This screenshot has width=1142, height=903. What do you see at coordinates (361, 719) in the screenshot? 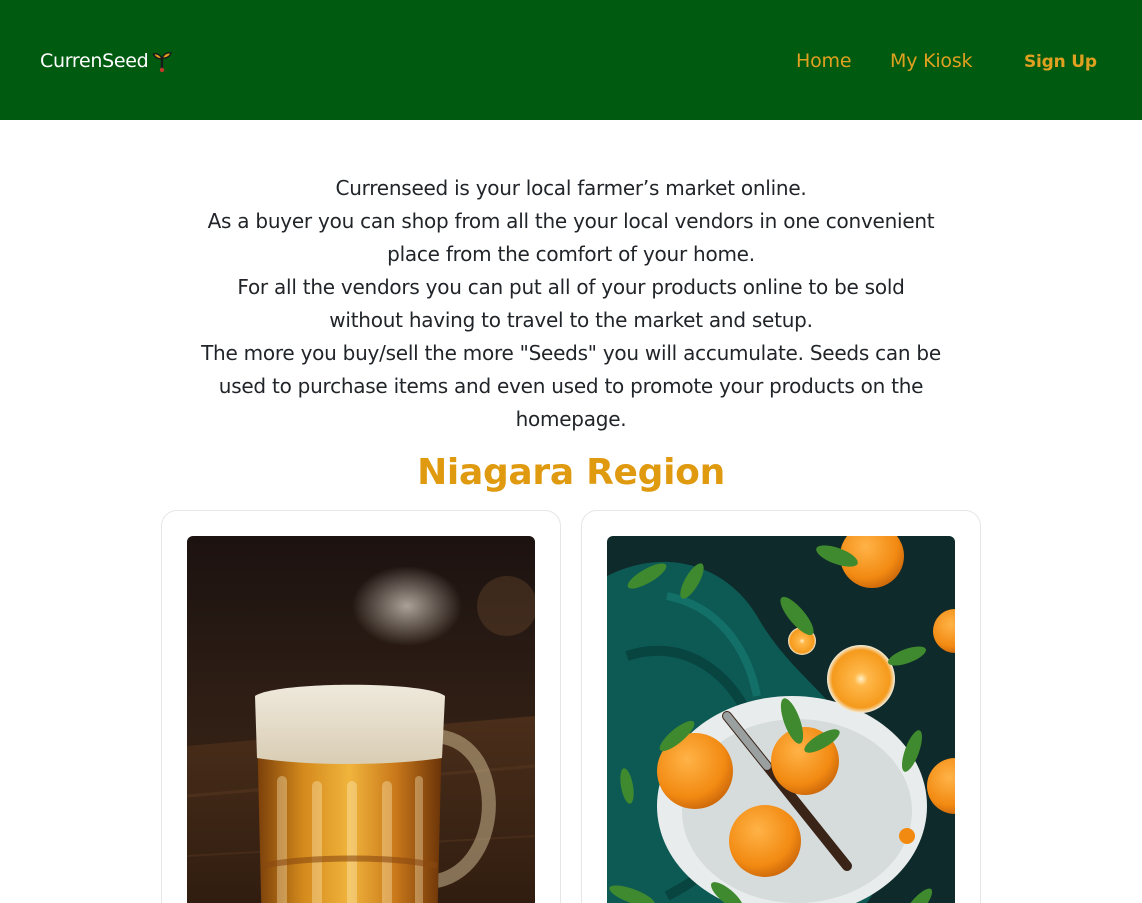
I see `beer-mug-photo` at bounding box center [361, 719].